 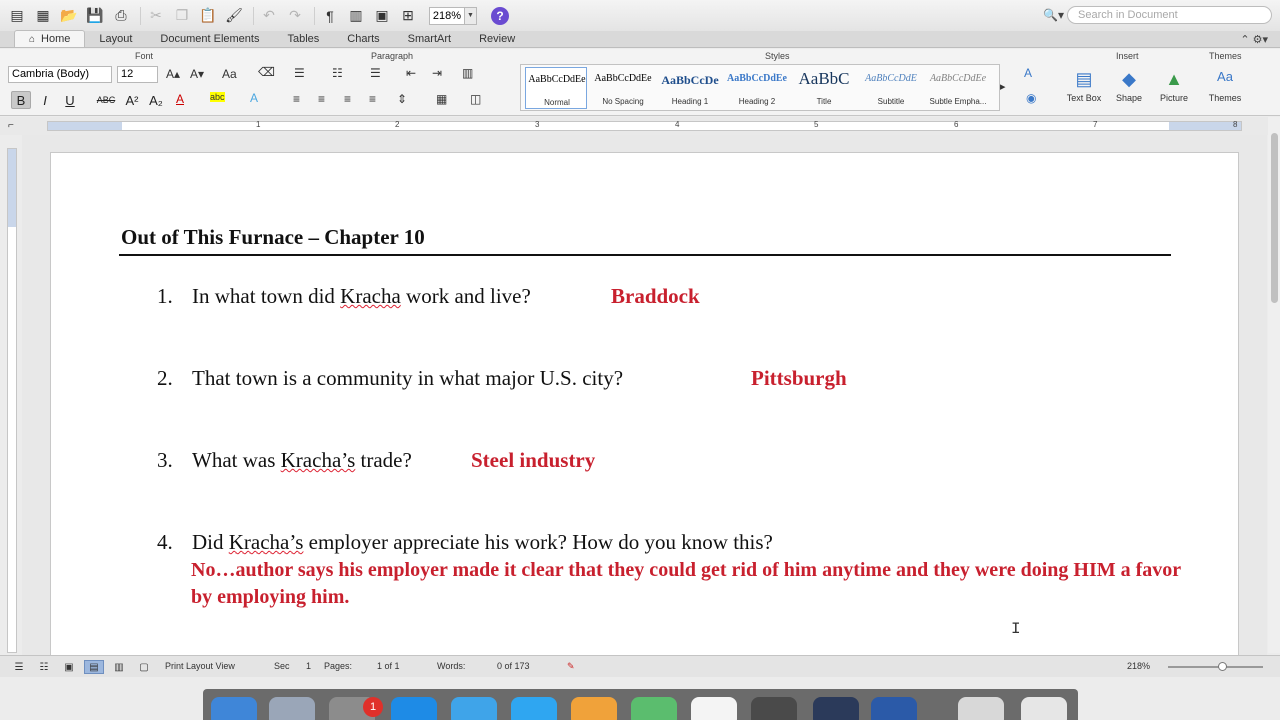 What do you see at coordinates (408, 16) in the screenshot?
I see `toolbox-icon: ⊞` at bounding box center [408, 16].